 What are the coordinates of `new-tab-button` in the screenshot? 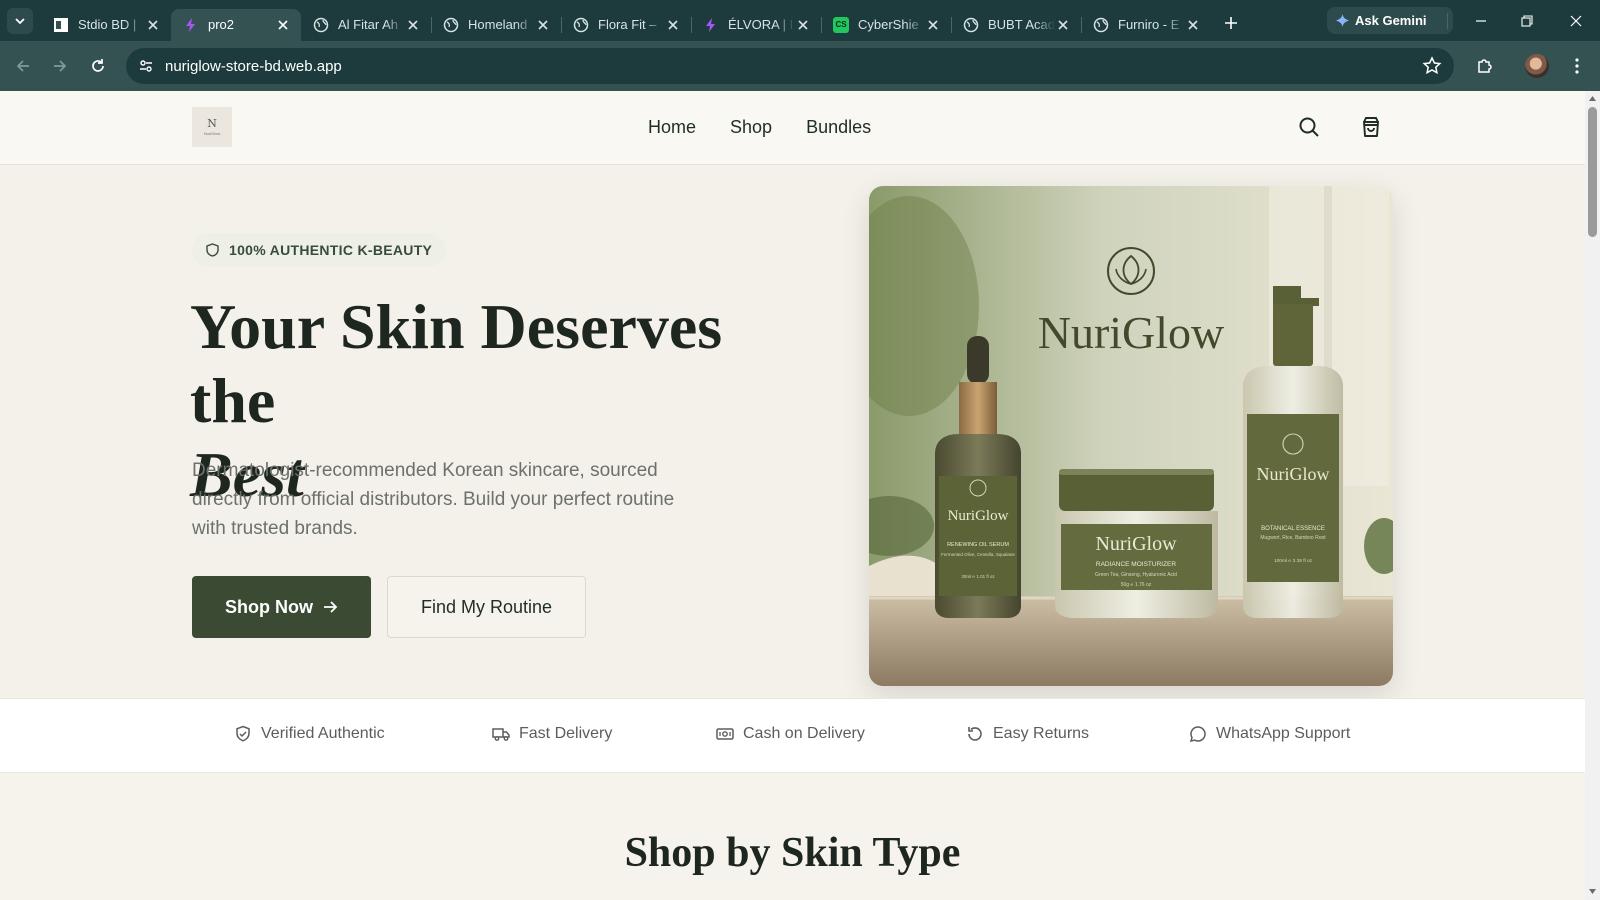 It's located at (1231, 23).